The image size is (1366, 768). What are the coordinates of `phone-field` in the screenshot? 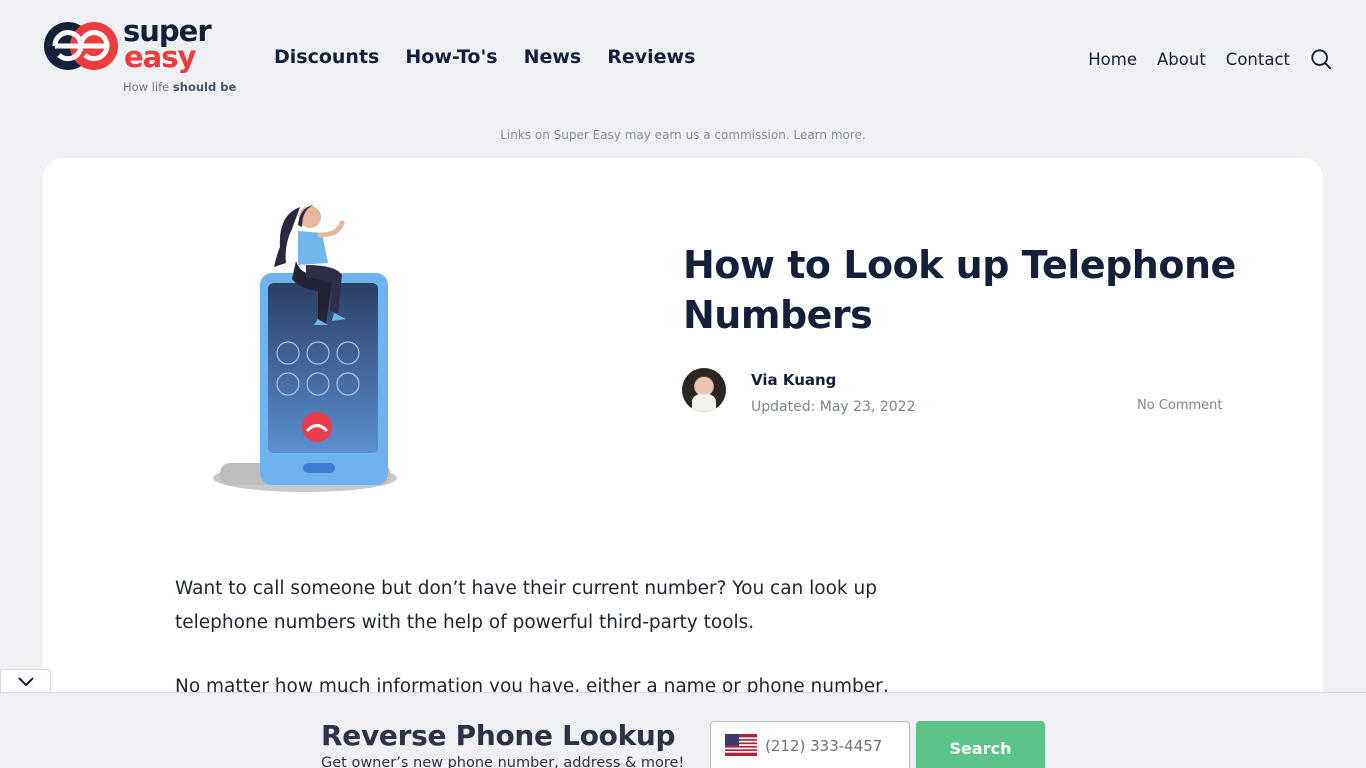 It's located at (810, 744).